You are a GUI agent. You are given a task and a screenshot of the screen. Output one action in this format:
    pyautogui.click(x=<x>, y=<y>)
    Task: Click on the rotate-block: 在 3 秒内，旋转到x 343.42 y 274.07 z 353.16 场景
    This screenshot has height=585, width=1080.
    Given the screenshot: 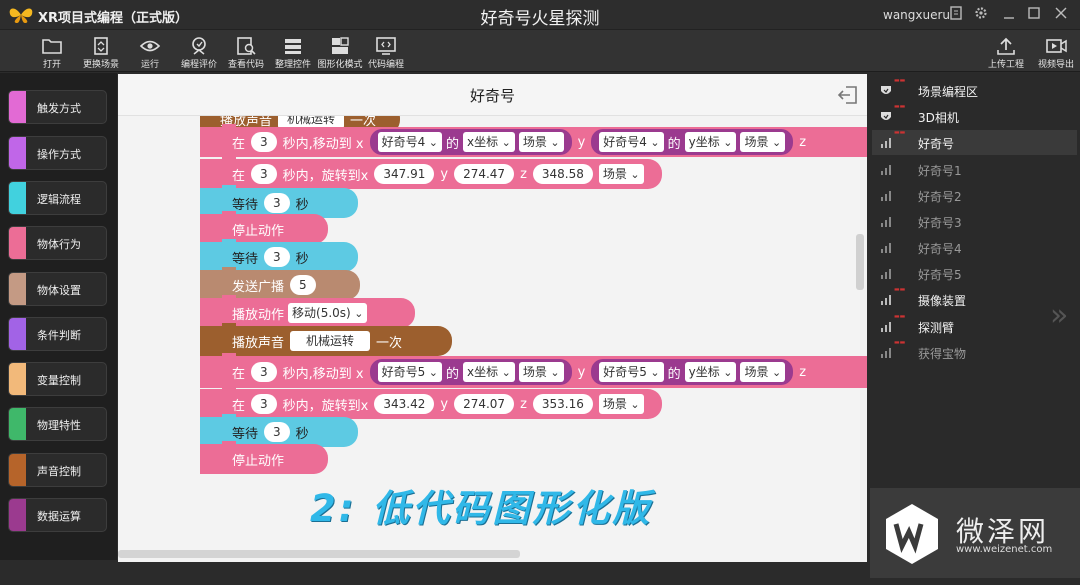 What is the action you would take?
    pyautogui.click(x=431, y=402)
    